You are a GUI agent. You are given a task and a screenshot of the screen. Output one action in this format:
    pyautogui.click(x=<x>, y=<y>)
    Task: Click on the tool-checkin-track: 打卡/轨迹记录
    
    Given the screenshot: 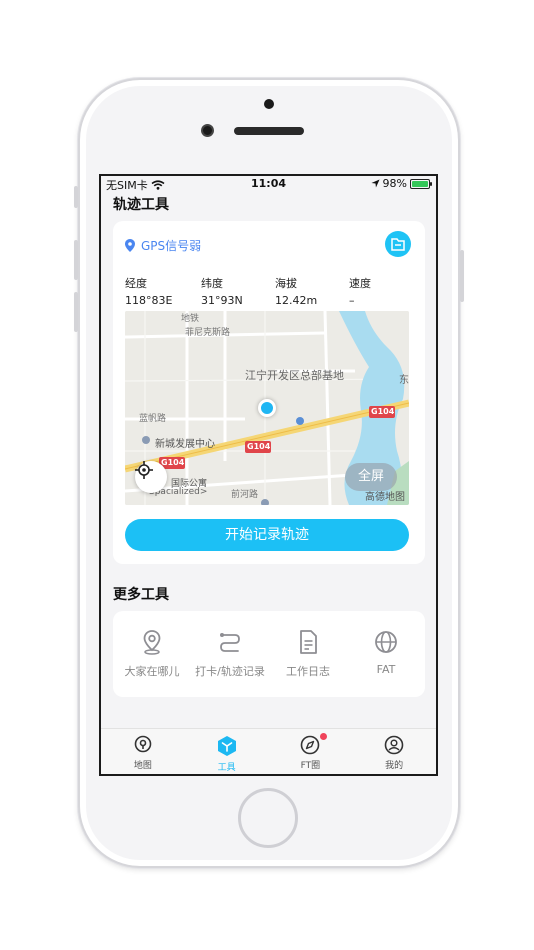 What is the action you would take?
    pyautogui.click(x=230, y=654)
    